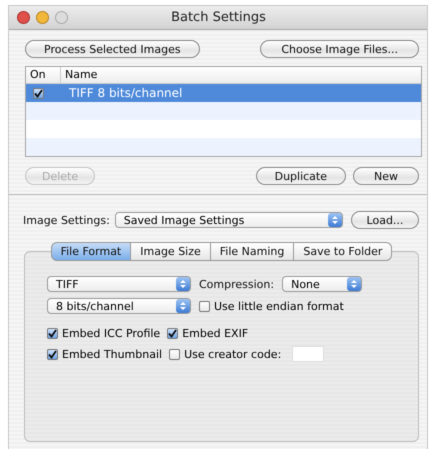 This screenshot has height=449, width=431. What do you see at coordinates (225, 354) in the screenshot?
I see `checkbox-option: Use creator code:` at bounding box center [225, 354].